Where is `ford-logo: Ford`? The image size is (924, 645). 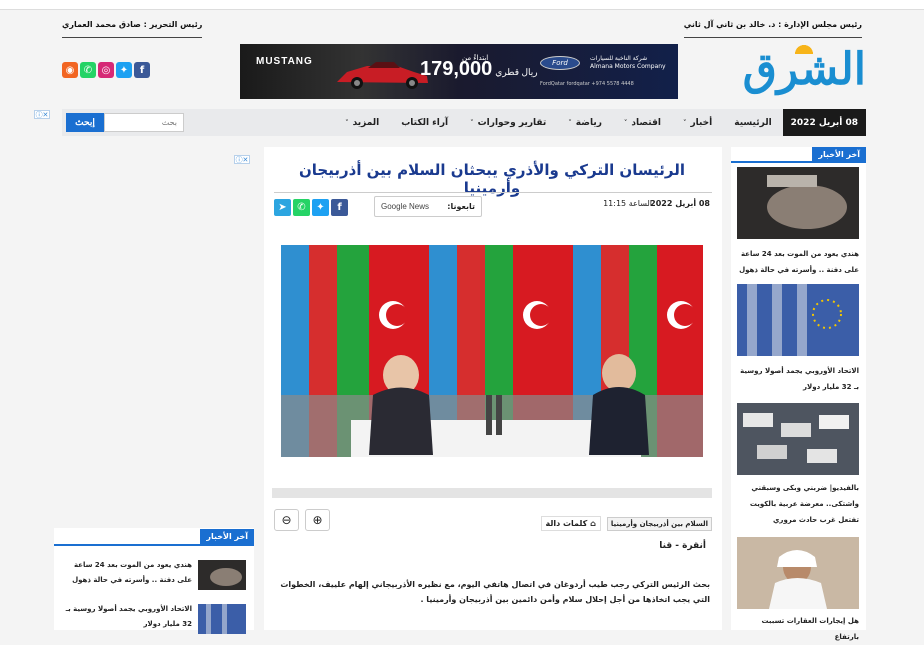
ford-logo: Ford is located at coordinates (560, 63).